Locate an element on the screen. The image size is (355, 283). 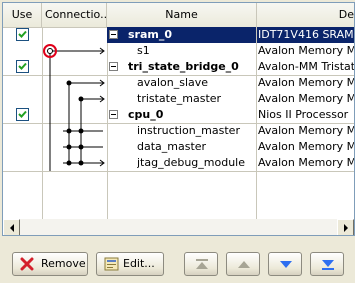
column-description-label: De is located at coordinates (346, 14).